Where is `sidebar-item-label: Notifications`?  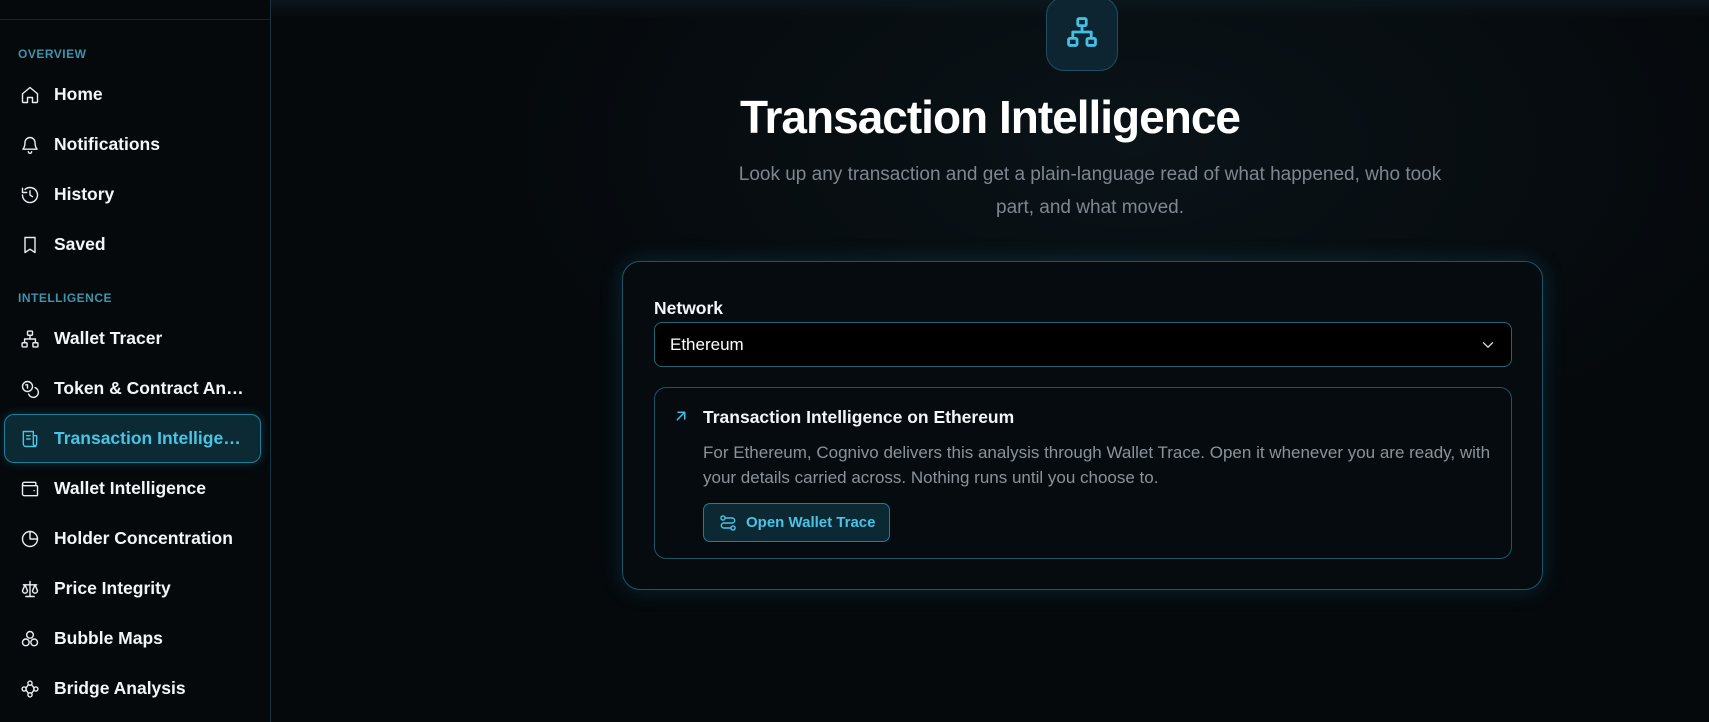
sidebar-item-label: Notifications is located at coordinates (107, 144).